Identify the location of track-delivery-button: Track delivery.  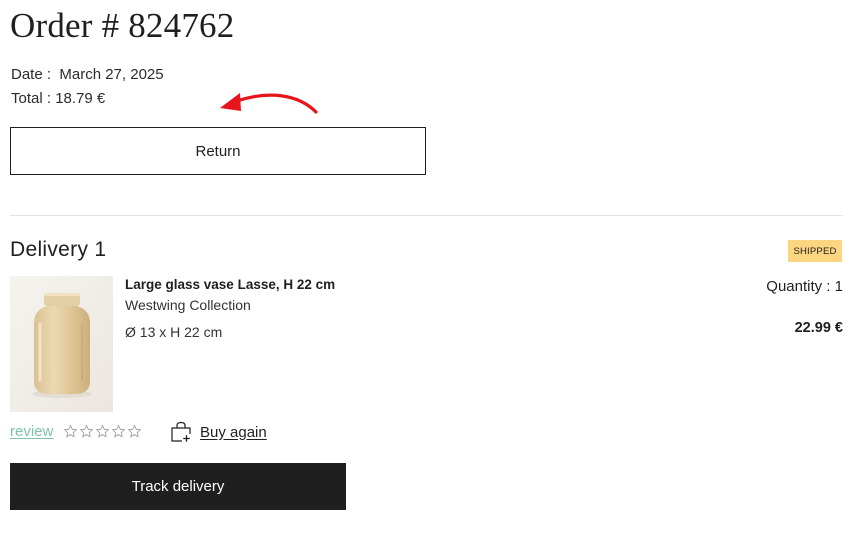
(178, 486).